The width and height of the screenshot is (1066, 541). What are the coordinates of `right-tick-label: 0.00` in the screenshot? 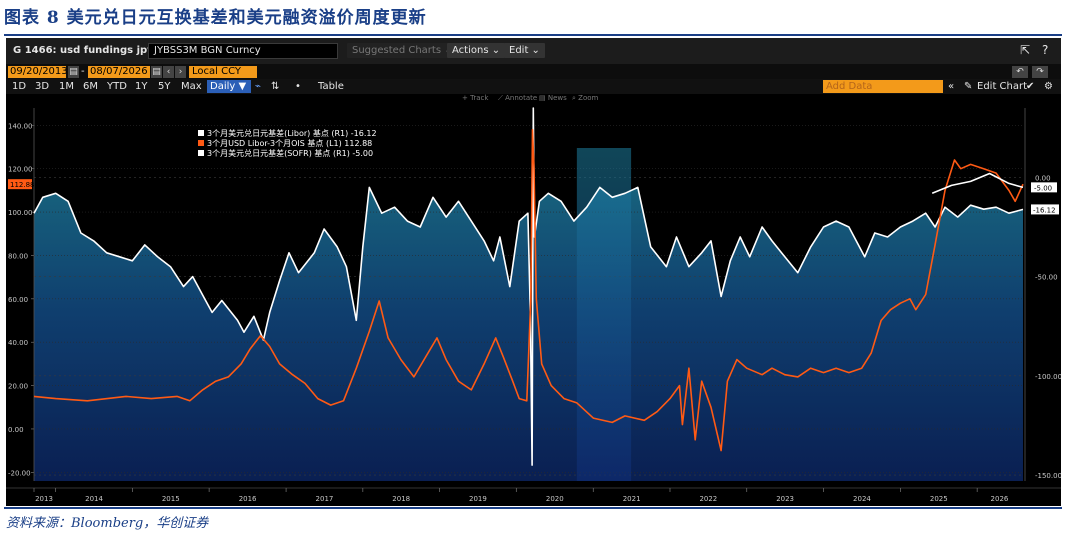 It's located at (1043, 178).